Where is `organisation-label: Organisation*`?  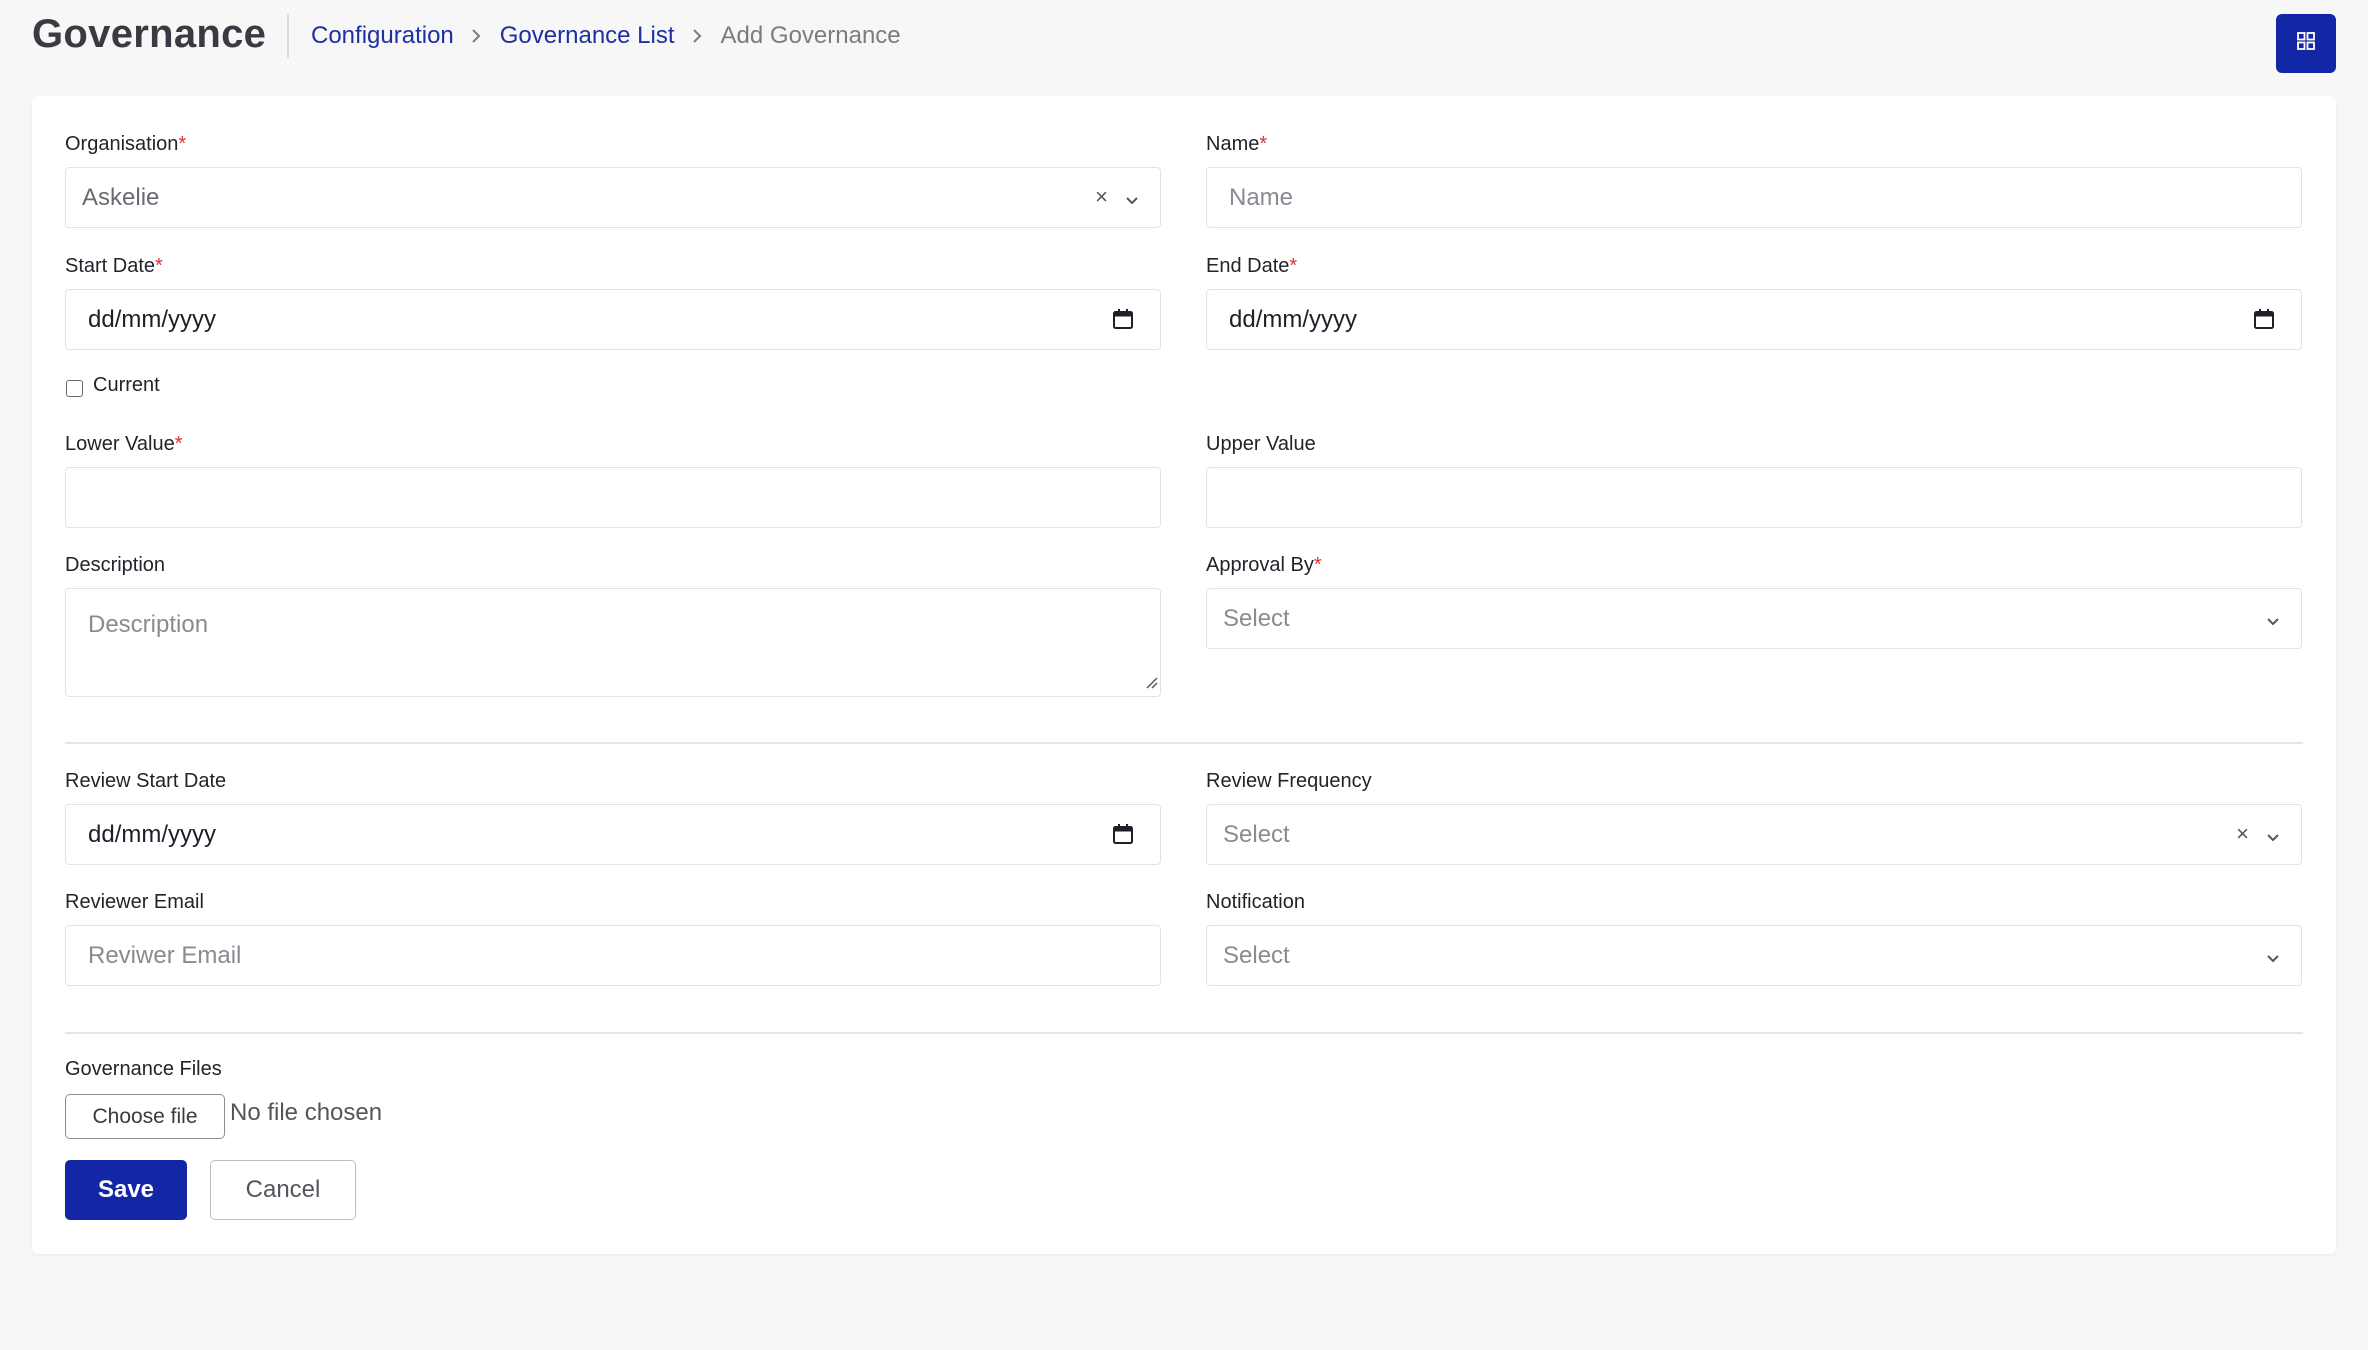 organisation-label: Organisation* is located at coordinates (125, 144).